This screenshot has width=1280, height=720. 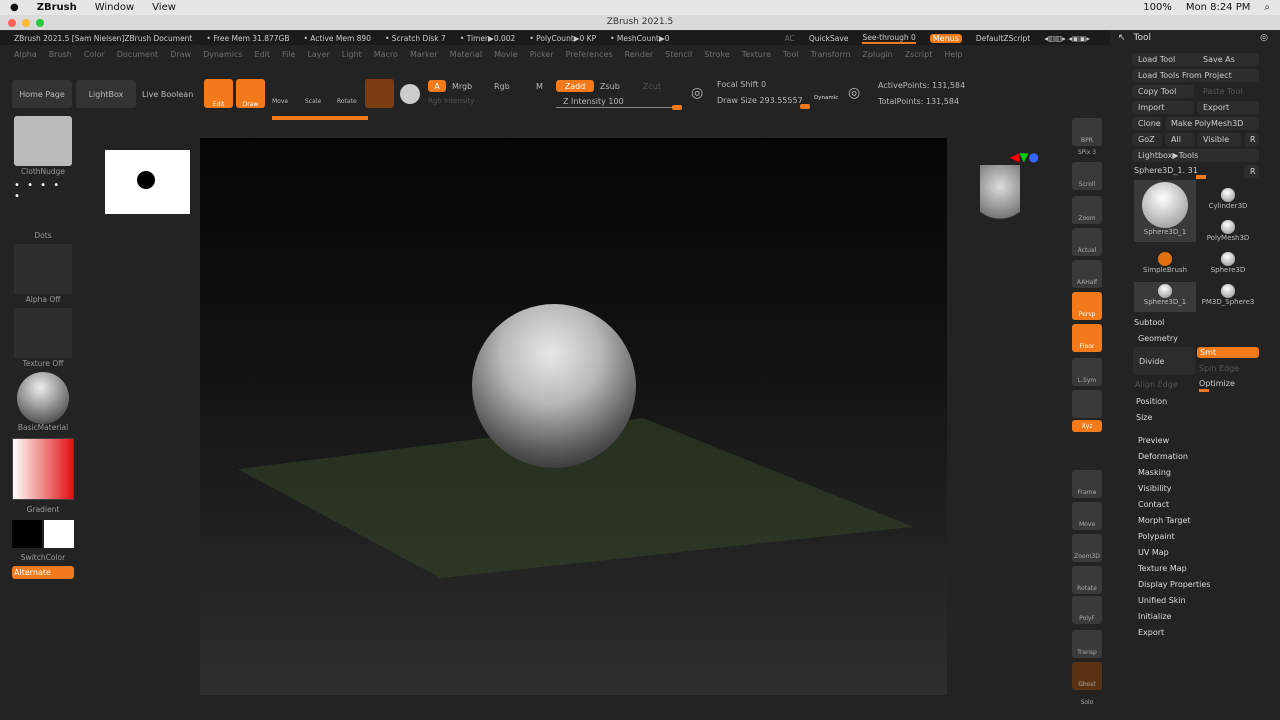 What do you see at coordinates (352, 54) in the screenshot?
I see `menu-light: Light` at bounding box center [352, 54].